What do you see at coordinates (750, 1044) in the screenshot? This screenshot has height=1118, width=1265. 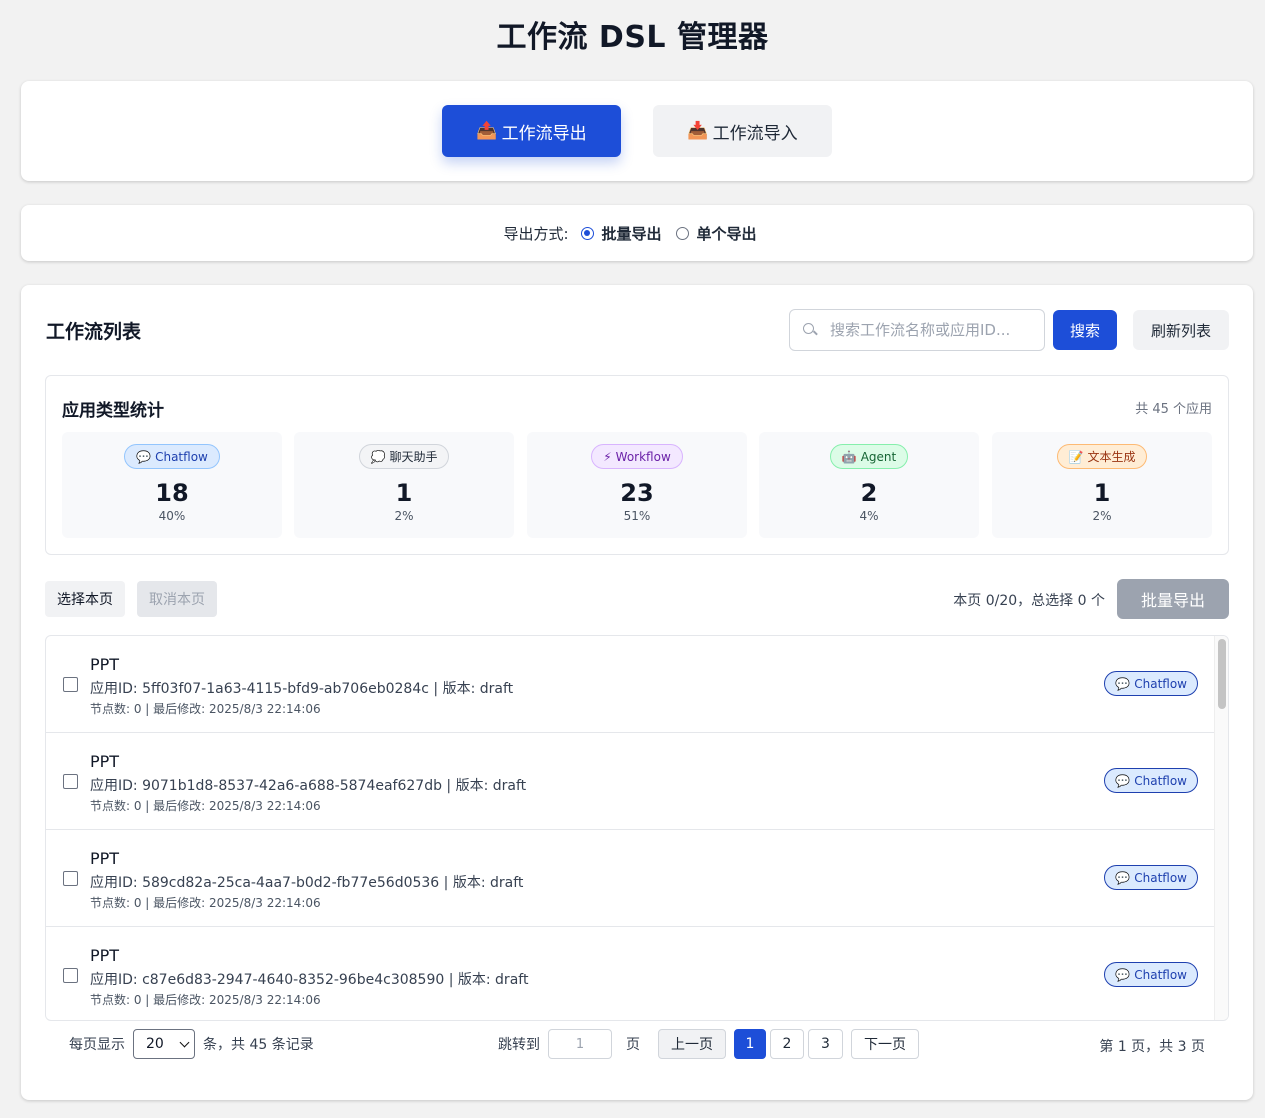 I see `page-button-1: 1` at bounding box center [750, 1044].